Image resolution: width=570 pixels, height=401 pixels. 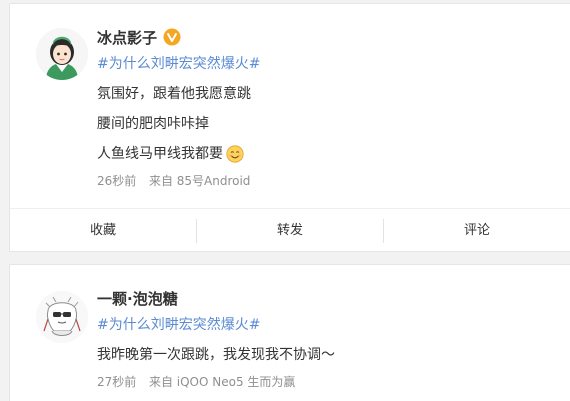 What do you see at coordinates (477, 231) in the screenshot?
I see `comment-button: 评论` at bounding box center [477, 231].